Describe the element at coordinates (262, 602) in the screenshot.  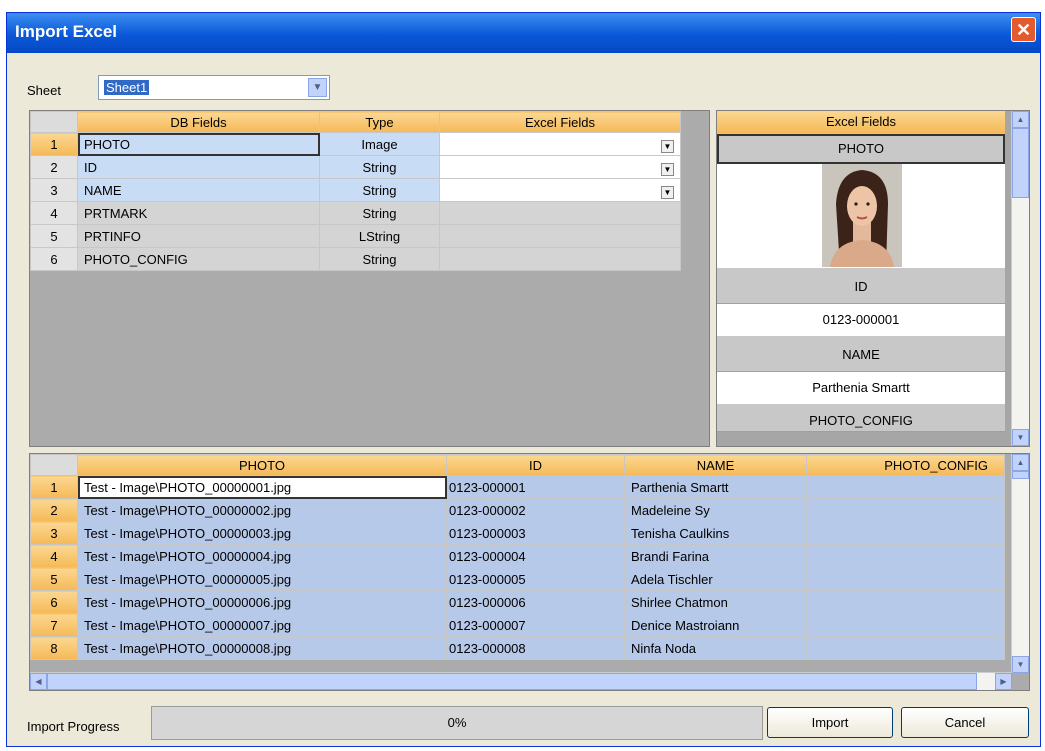
I see `photo-path-cell: Test - Image\PHOTO_00000006.jpg` at that location.